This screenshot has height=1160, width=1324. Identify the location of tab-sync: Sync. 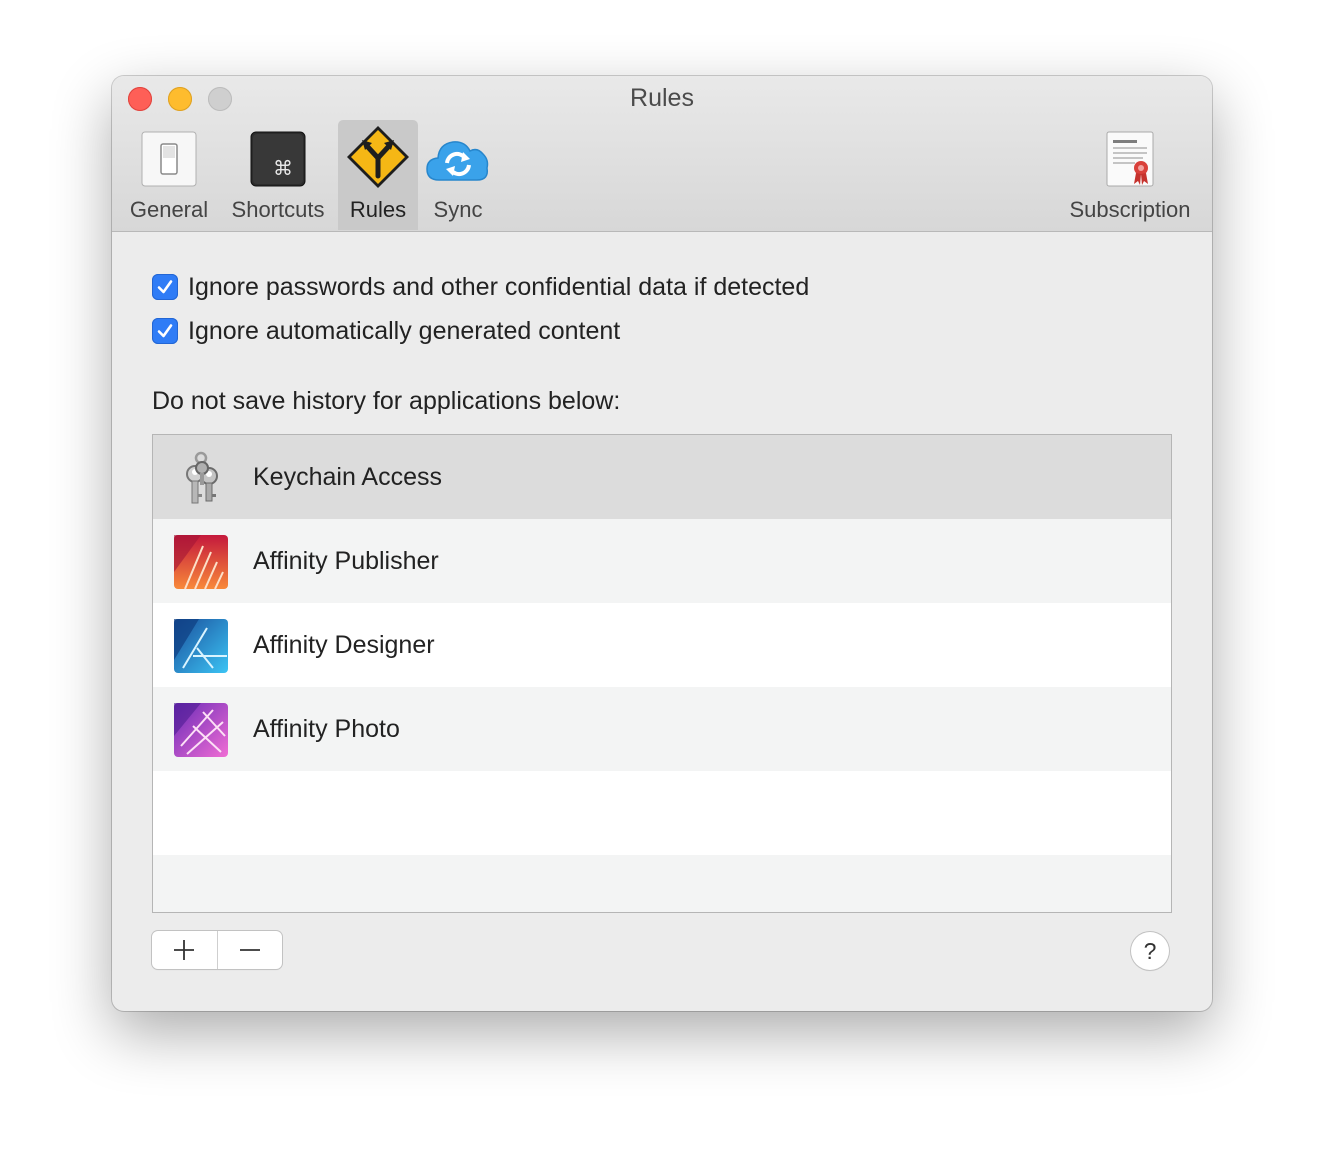
(458, 175).